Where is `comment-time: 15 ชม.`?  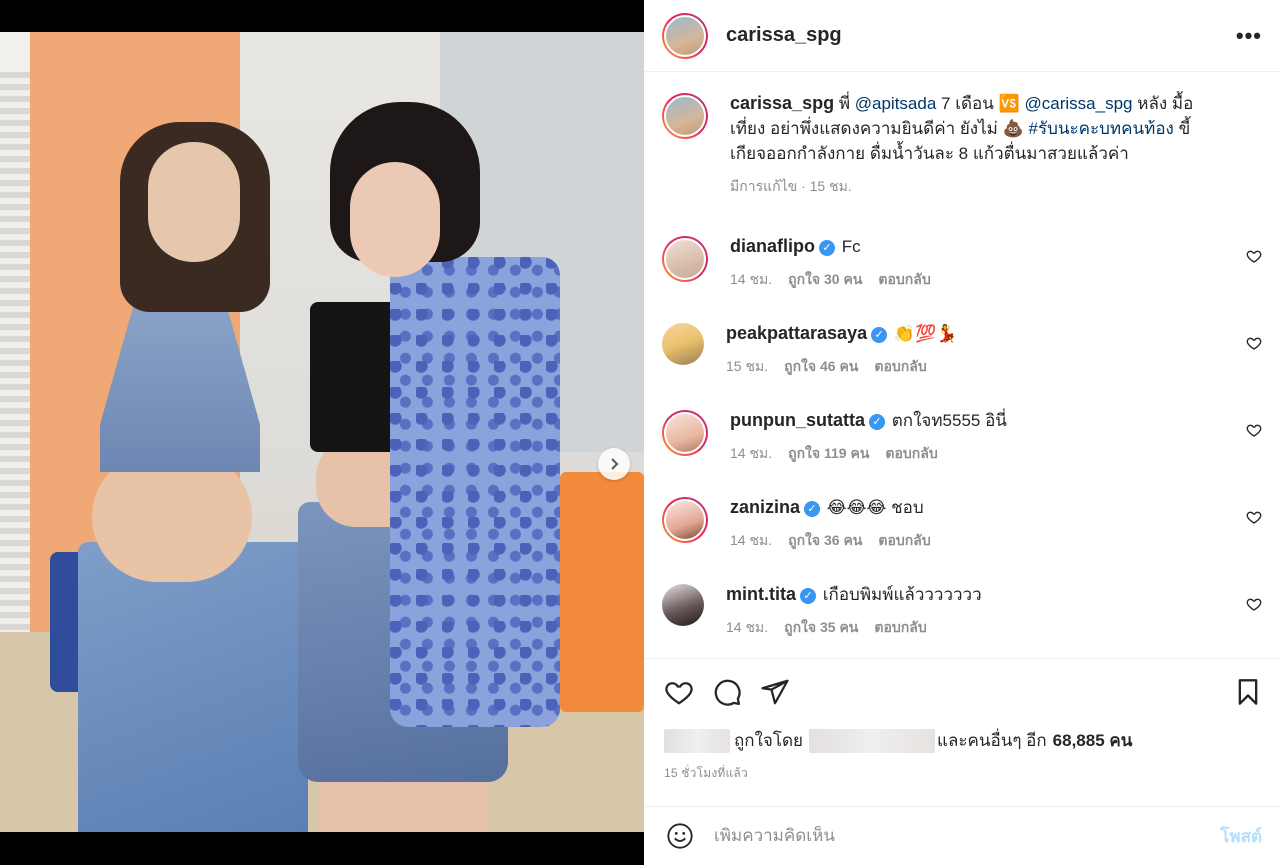 comment-time: 15 ชม. is located at coordinates (747, 367).